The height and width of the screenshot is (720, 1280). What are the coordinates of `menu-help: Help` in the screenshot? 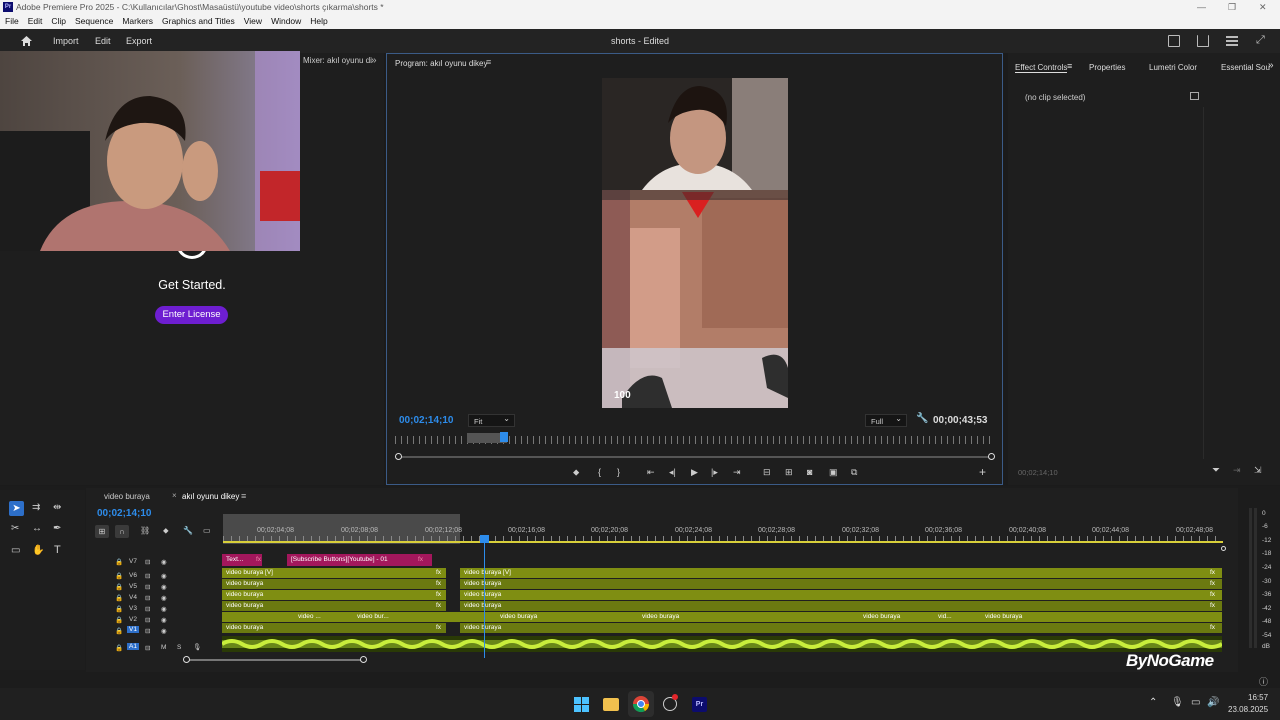 It's located at (318, 21).